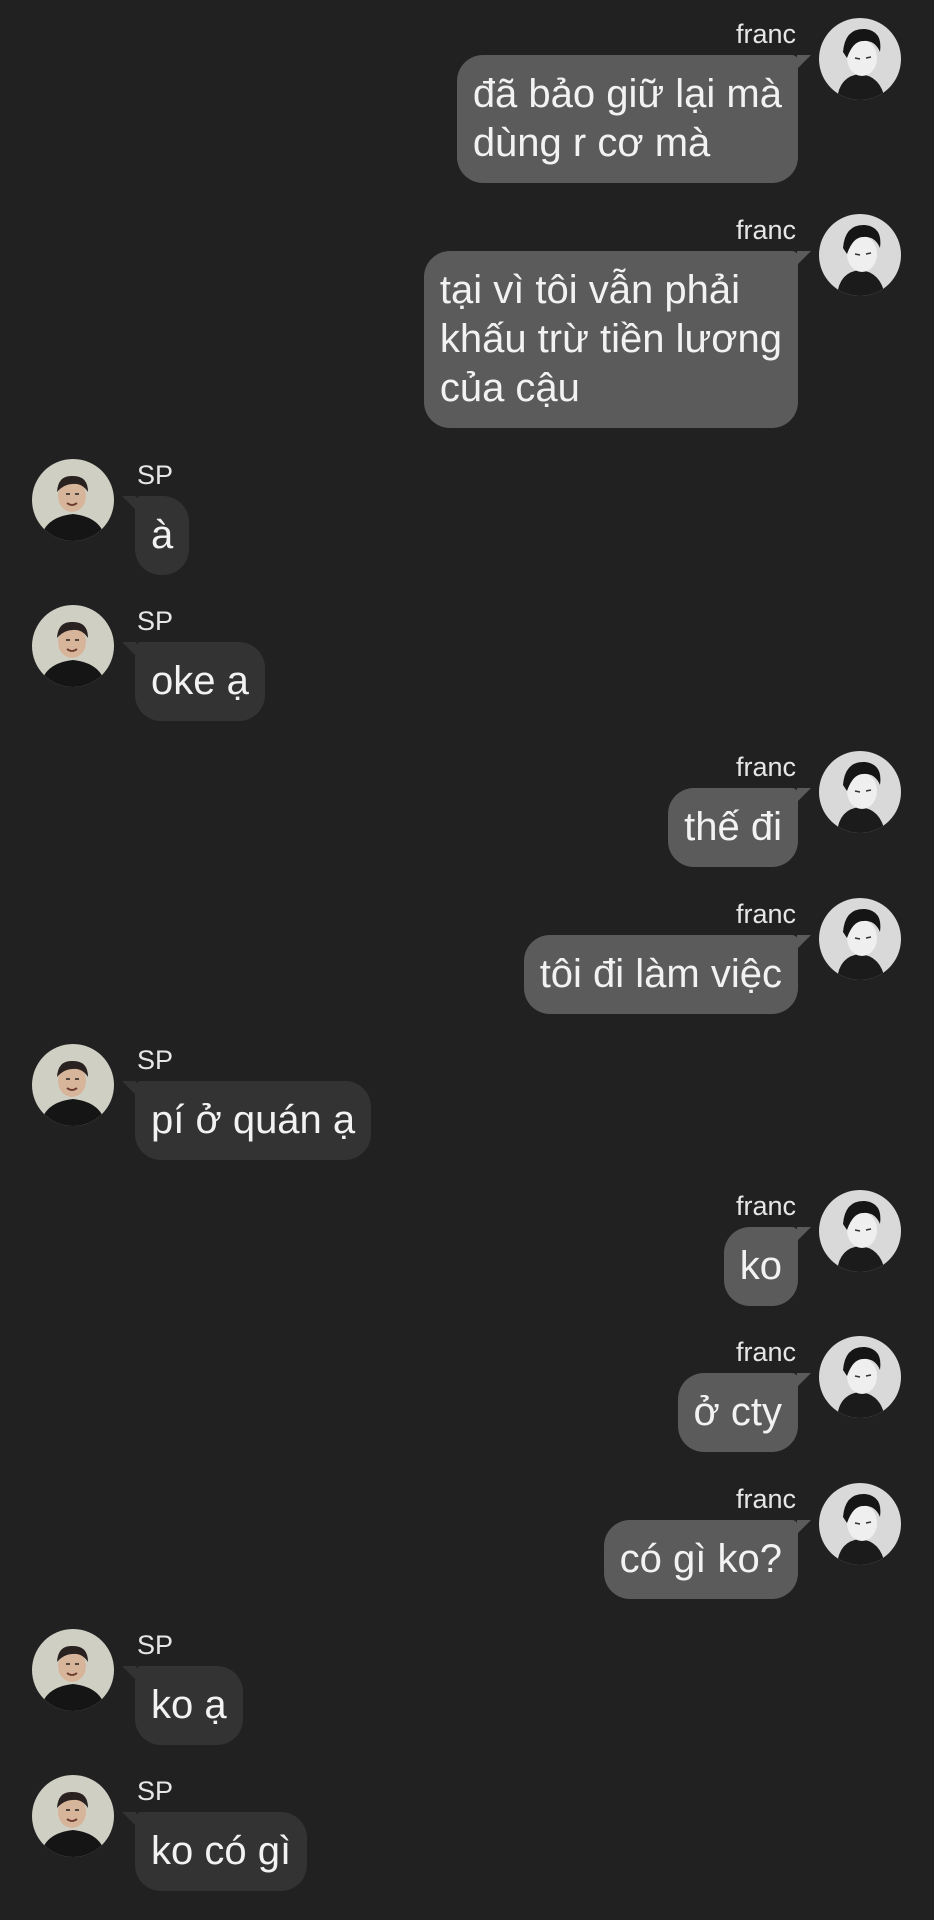  What do you see at coordinates (214, 1851) in the screenshot?
I see `message-bubble: ko có gì` at bounding box center [214, 1851].